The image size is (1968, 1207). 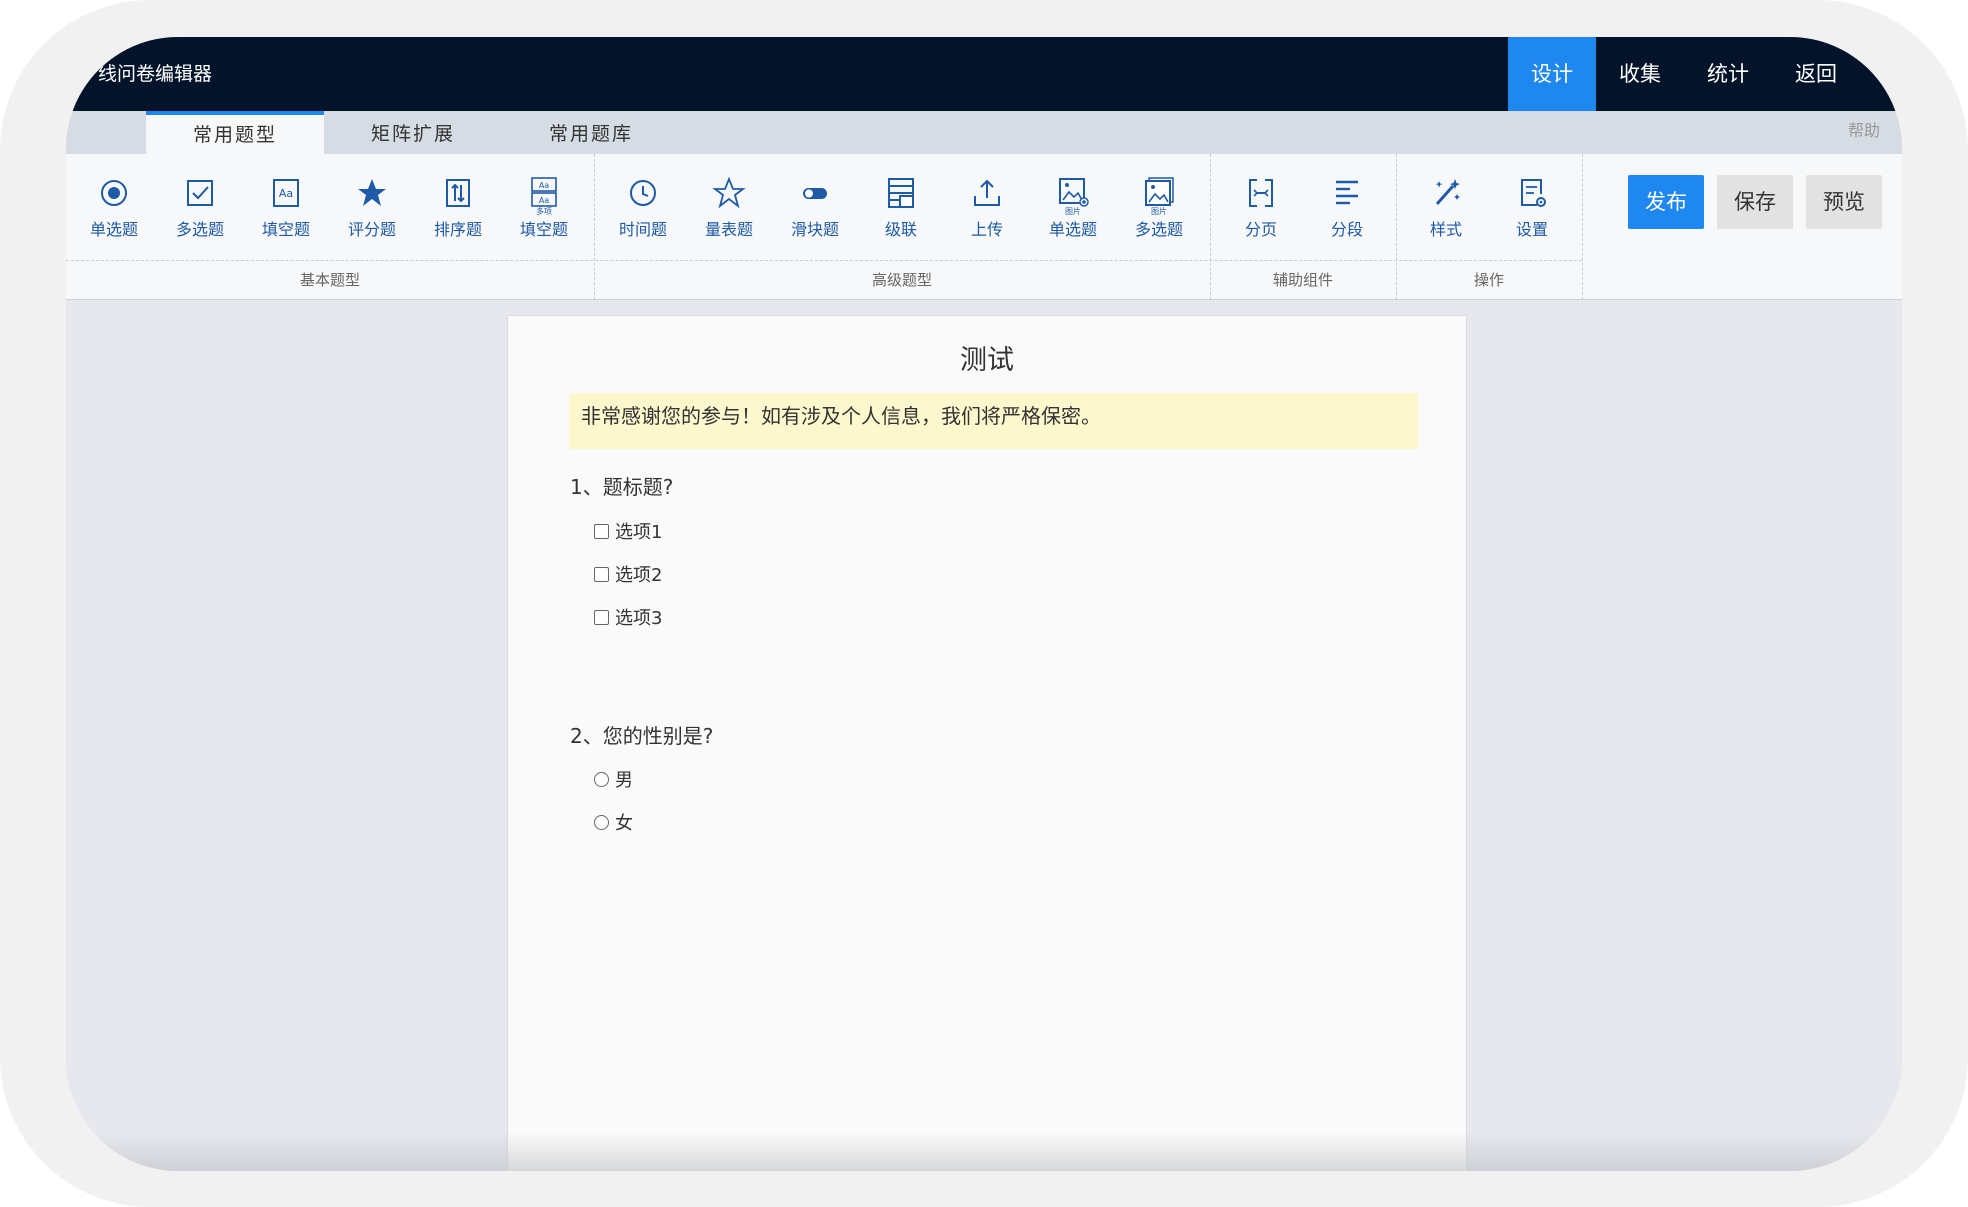 What do you see at coordinates (642, 229) in the screenshot?
I see `tool-label: 时间题` at bounding box center [642, 229].